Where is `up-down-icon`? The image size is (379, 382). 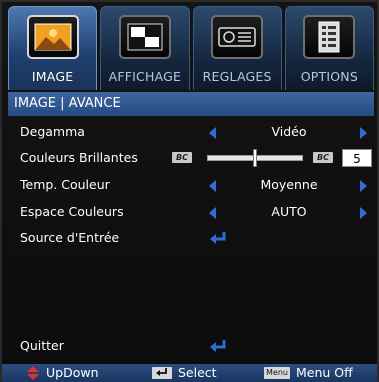
up-down-icon is located at coordinates (33, 373).